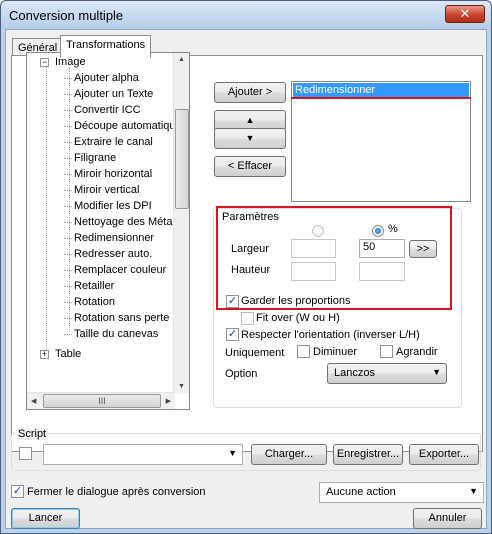 The height and width of the screenshot is (534, 492). I want to click on tree-item: Nettoyage des Métadon, so click(119, 222).